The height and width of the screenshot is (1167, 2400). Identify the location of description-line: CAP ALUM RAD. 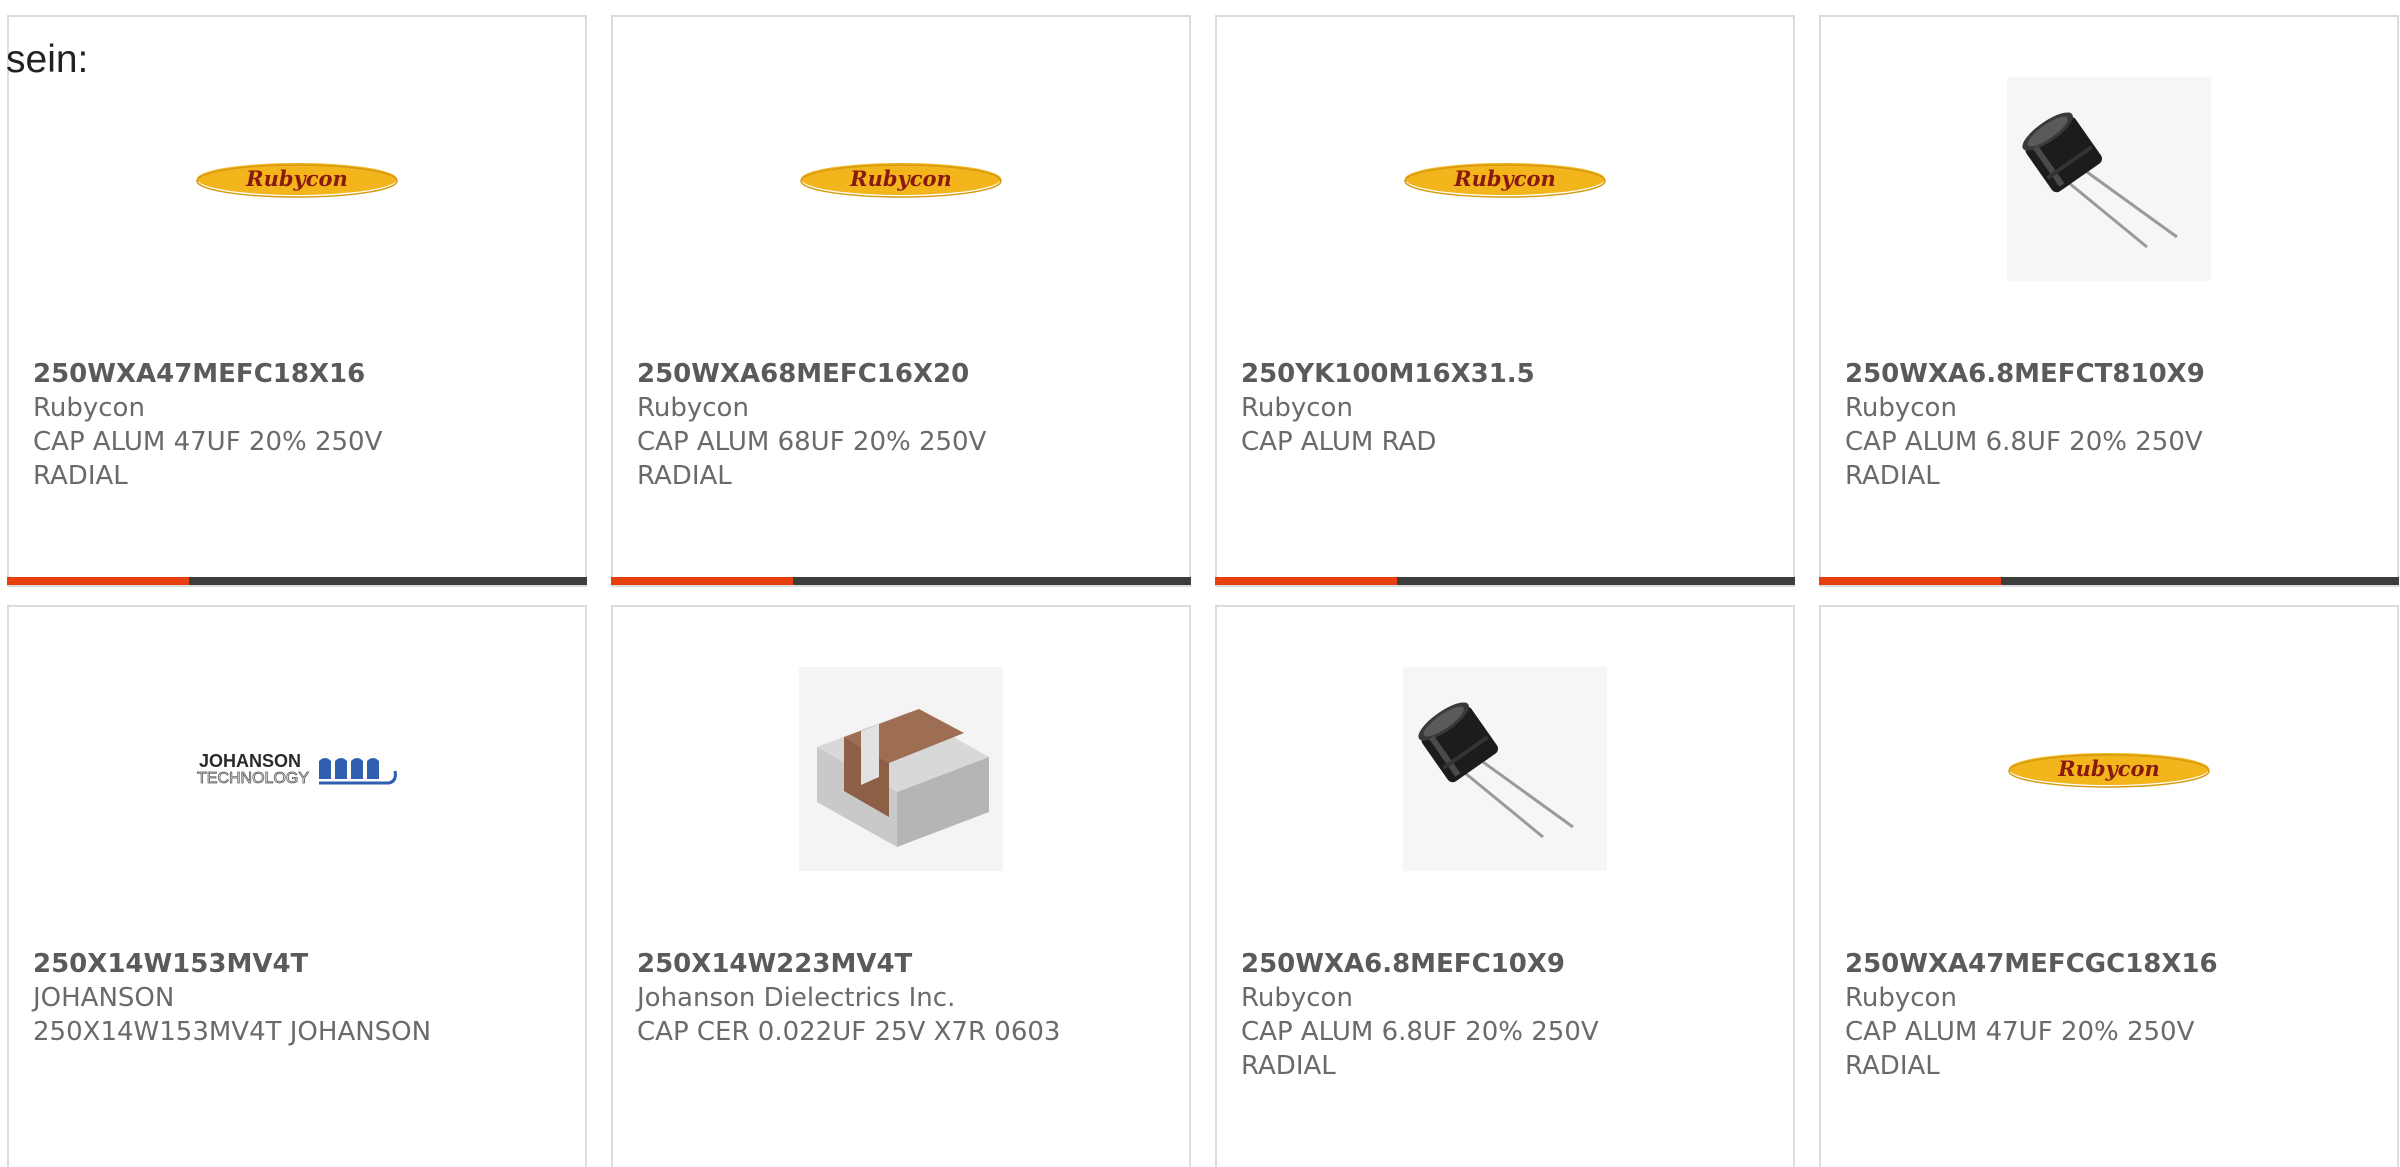
(1339, 442).